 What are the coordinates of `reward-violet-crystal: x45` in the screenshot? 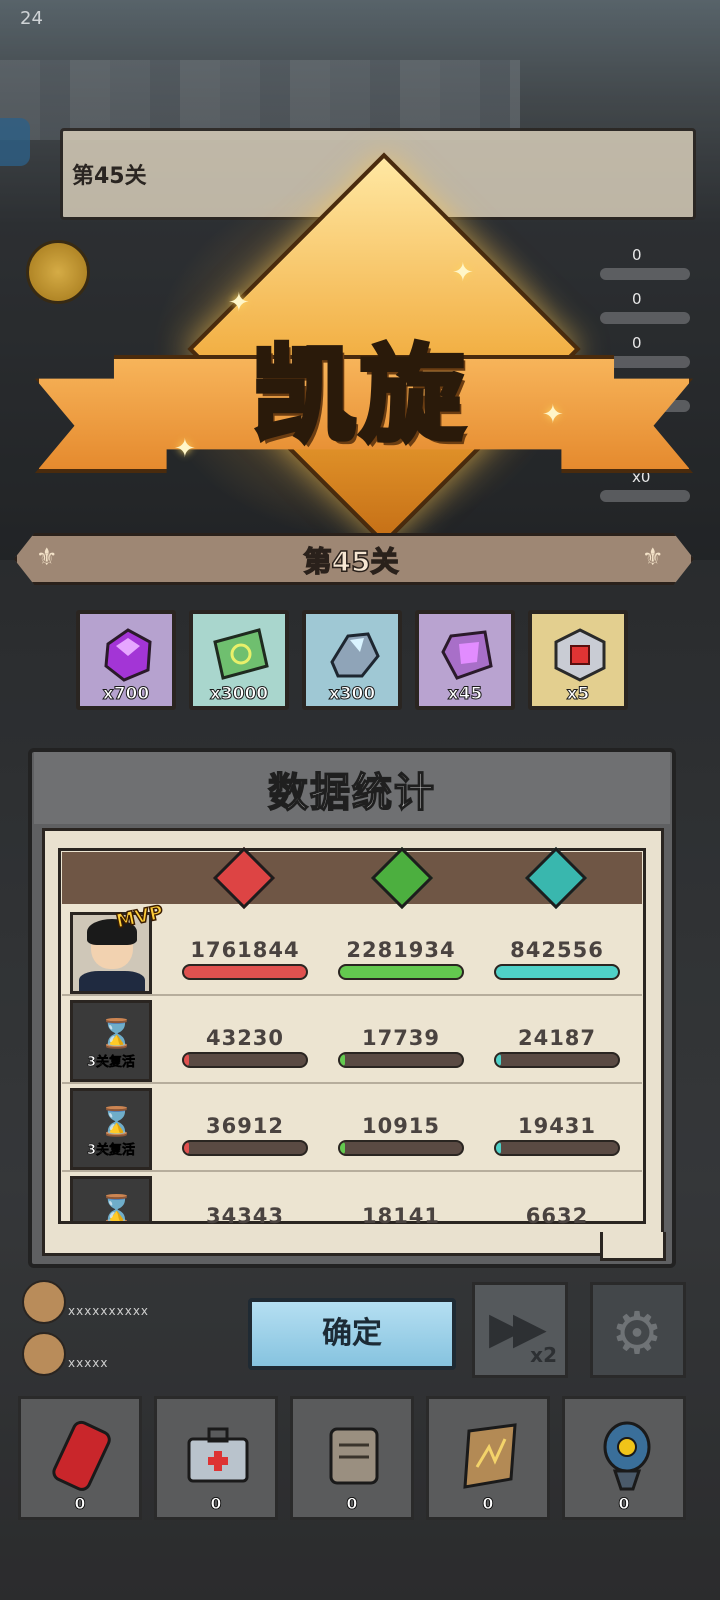 It's located at (465, 660).